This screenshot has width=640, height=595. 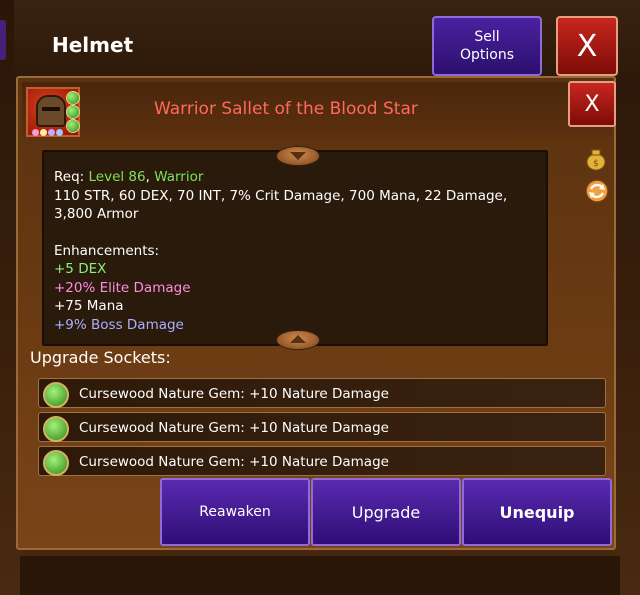 I want to click on reawaken-label: Reawaken, so click(x=235, y=512).